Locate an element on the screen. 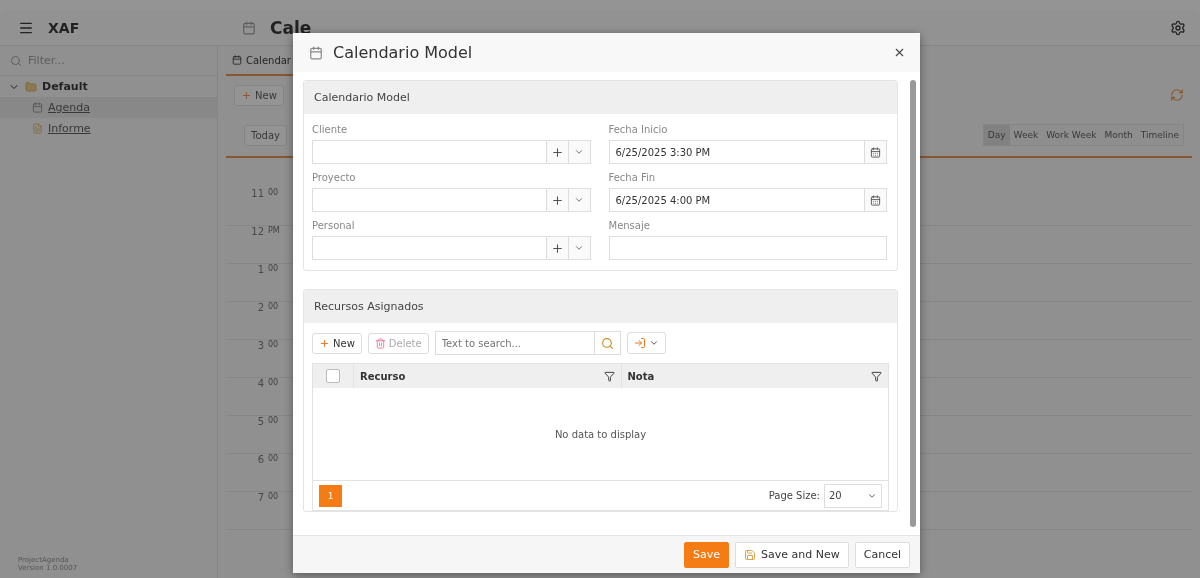 The width and height of the screenshot is (1200, 578). date-field: 6/25/2025 4:00 PM is located at coordinates (736, 200).